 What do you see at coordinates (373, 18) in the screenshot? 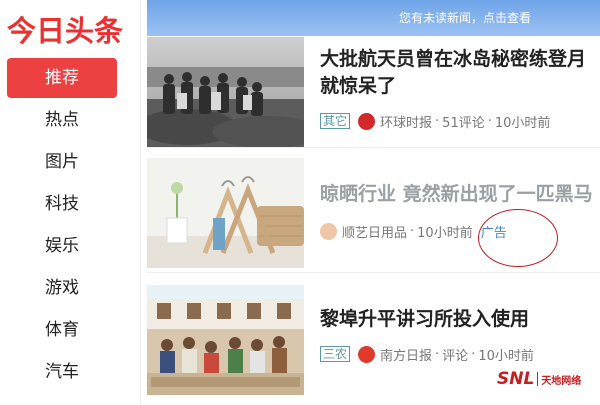
I see `unread-news-banner: 您有未读新闻，点击查看` at bounding box center [373, 18].